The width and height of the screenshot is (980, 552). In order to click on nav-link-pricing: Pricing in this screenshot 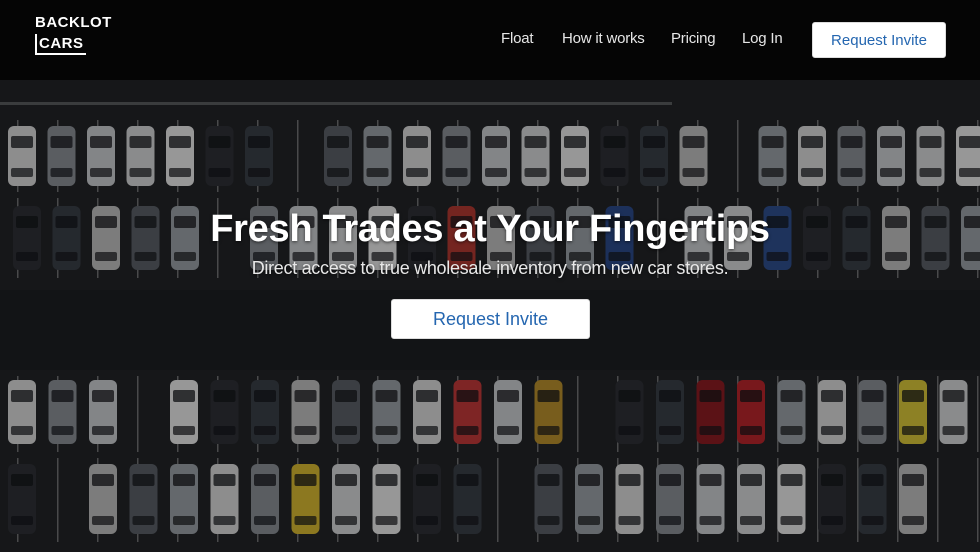, I will do `click(693, 38)`.